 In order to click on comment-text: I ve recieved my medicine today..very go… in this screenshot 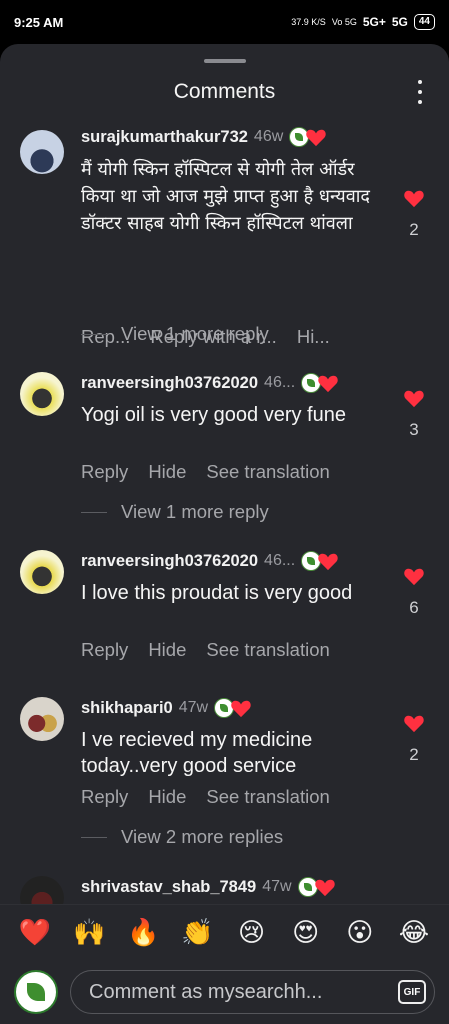, I will do `click(197, 753)`.